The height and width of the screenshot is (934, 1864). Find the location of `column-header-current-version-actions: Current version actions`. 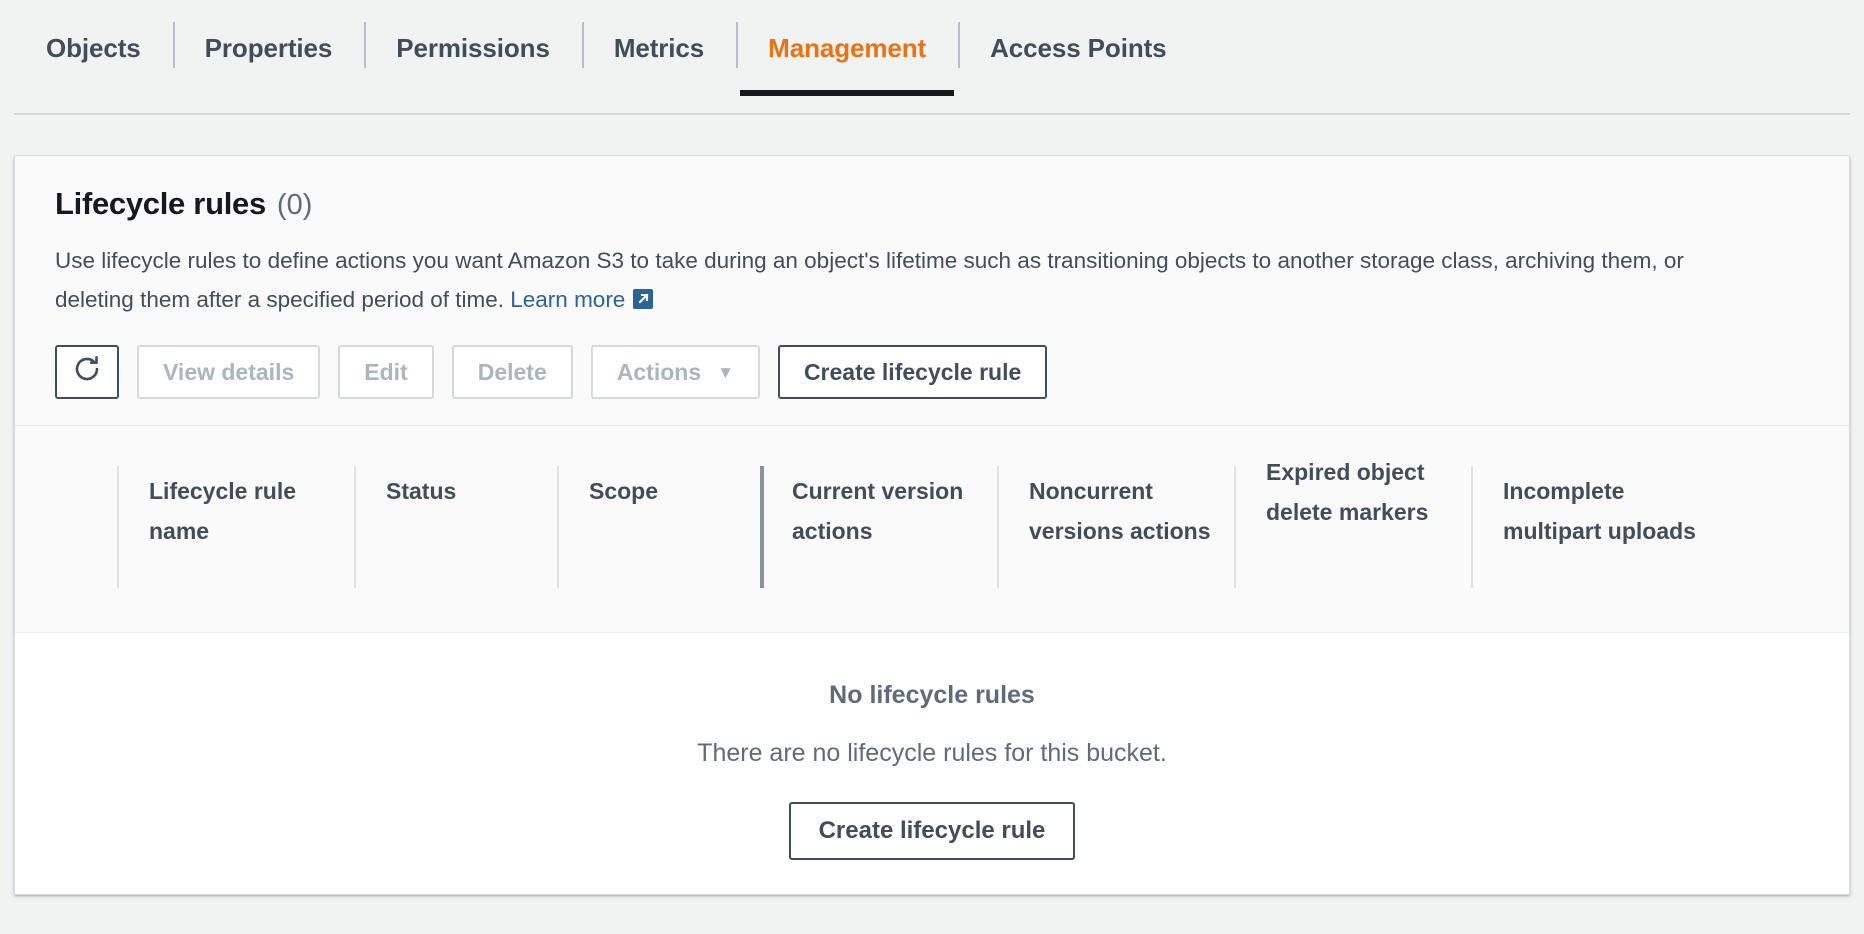

column-header-current-version-actions: Current version actions is located at coordinates (878, 529).